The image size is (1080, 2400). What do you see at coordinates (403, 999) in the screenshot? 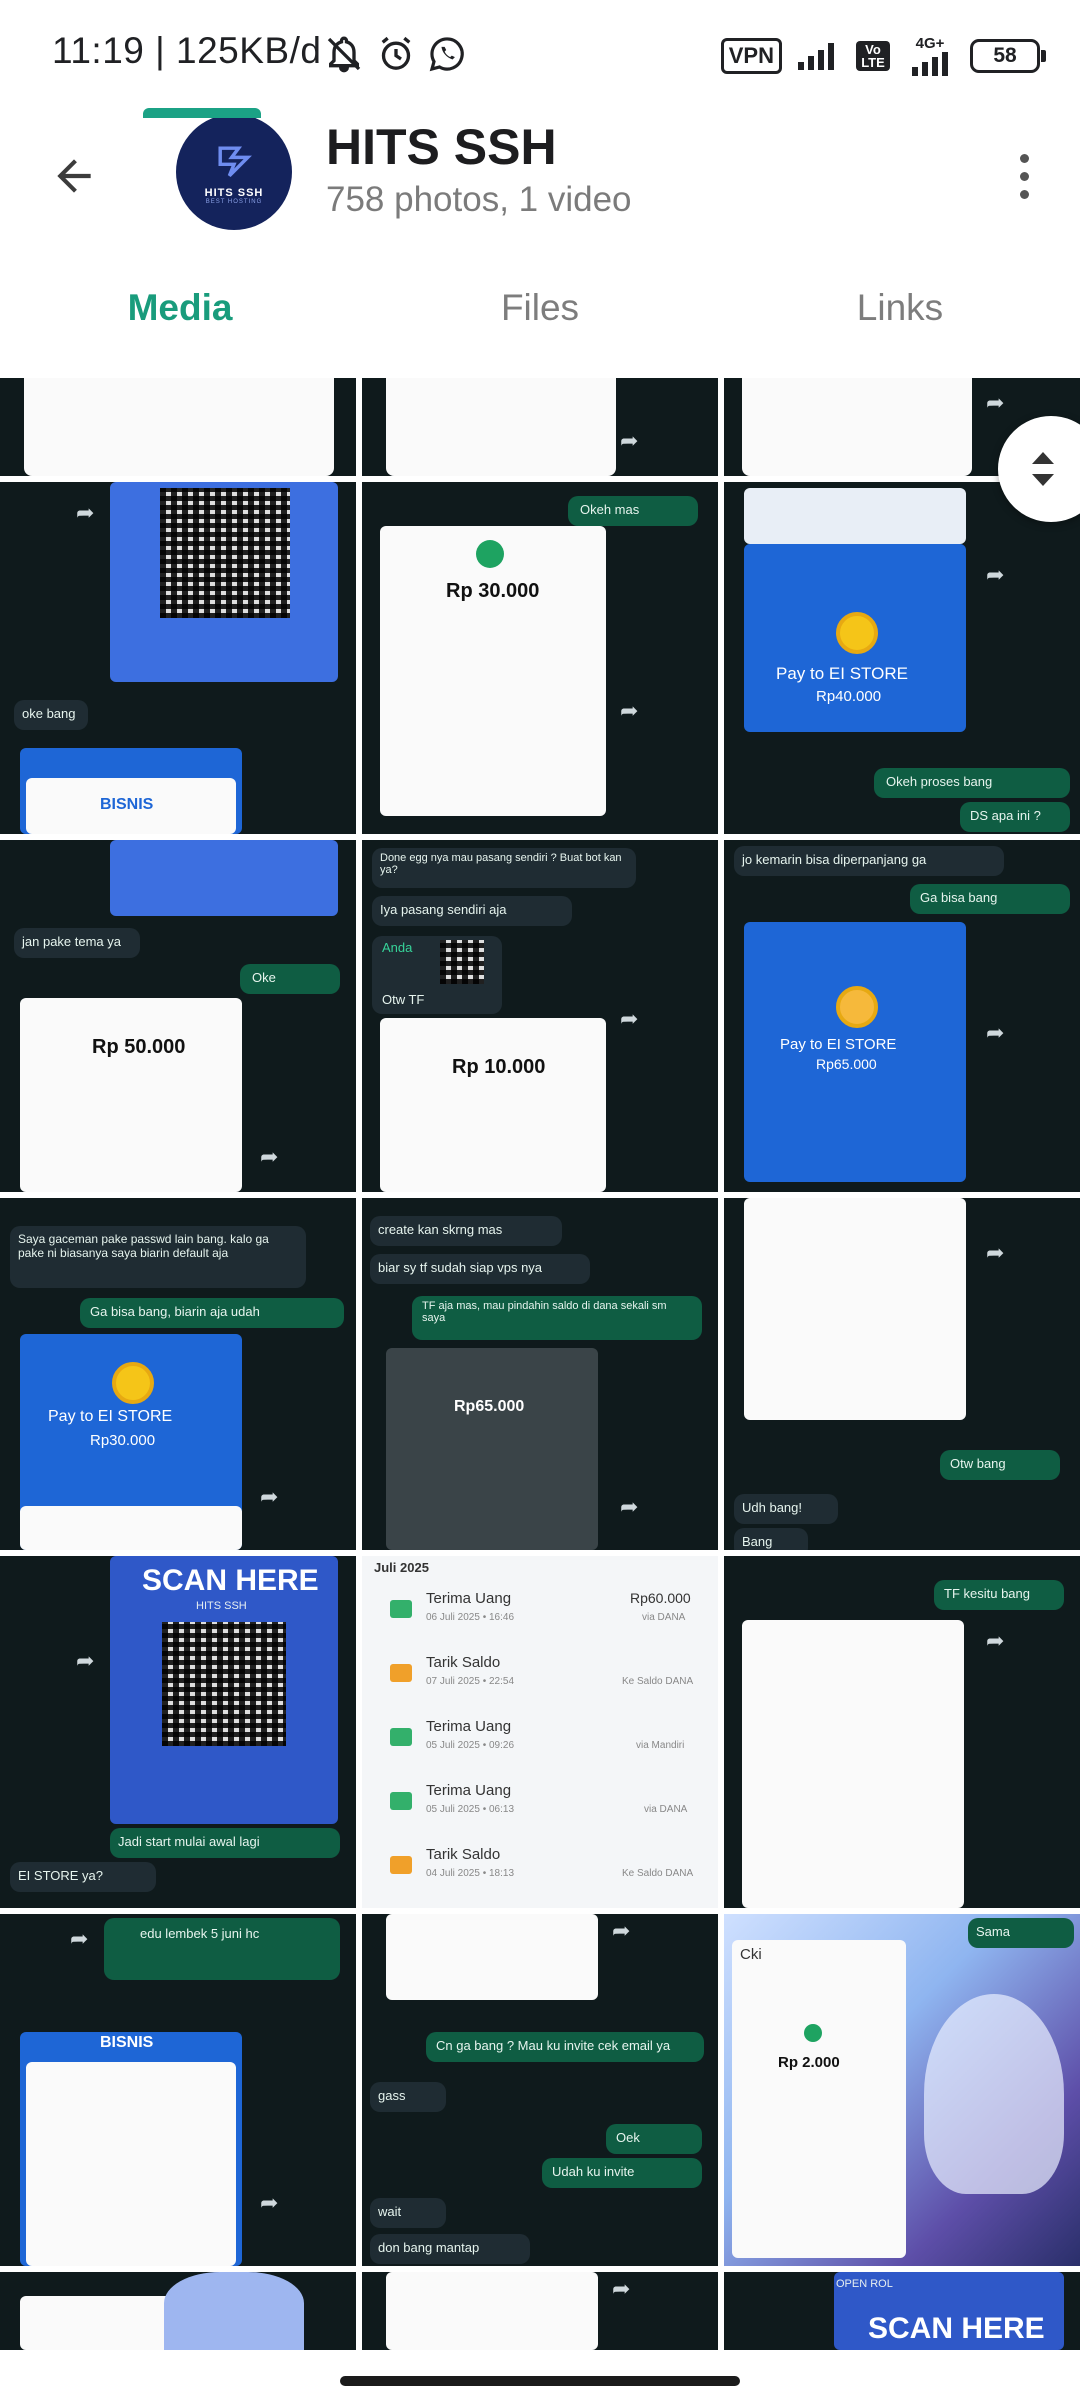
I see `message-text: Otw TF` at bounding box center [403, 999].